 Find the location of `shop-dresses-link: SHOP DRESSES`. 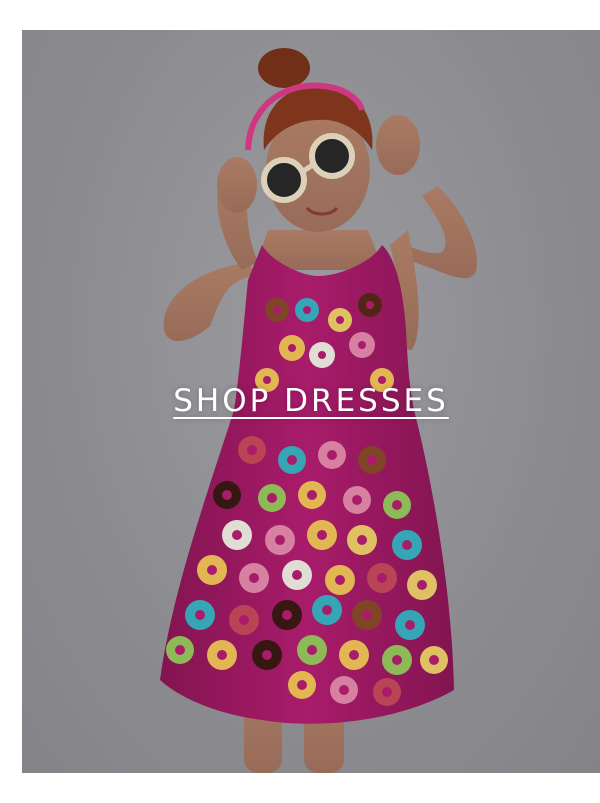

shop-dresses-link: SHOP DRESSES is located at coordinates (311, 401).